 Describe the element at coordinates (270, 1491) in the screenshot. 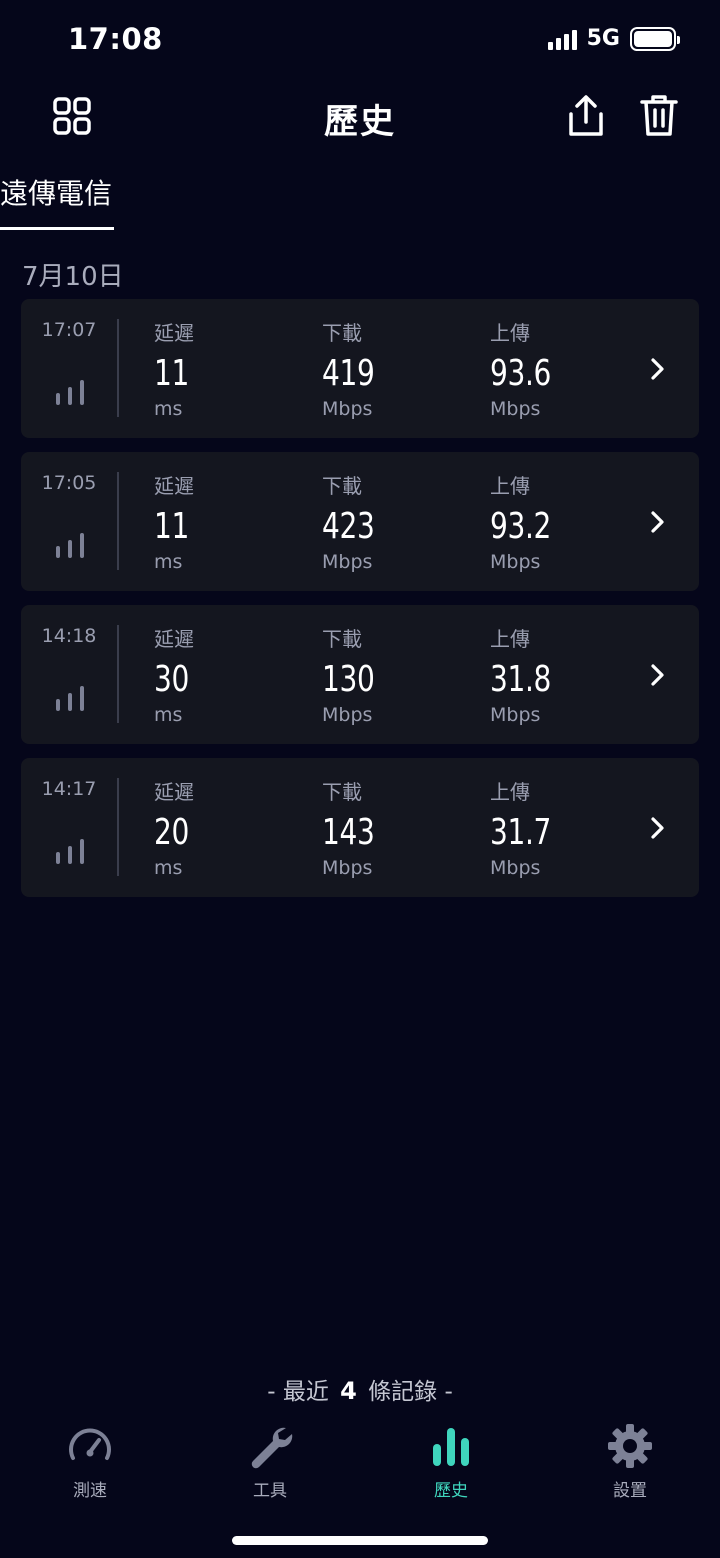

I see `tab-label: 工具` at that location.